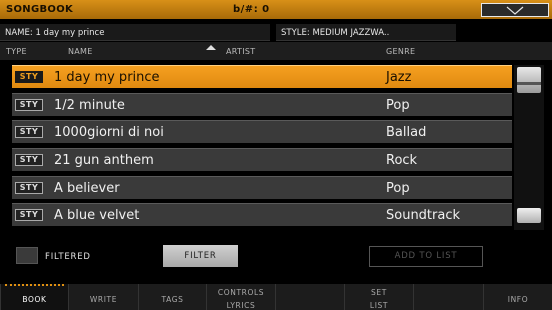  What do you see at coordinates (89, 105) in the screenshot?
I see `song-name: 1/2 minute` at bounding box center [89, 105].